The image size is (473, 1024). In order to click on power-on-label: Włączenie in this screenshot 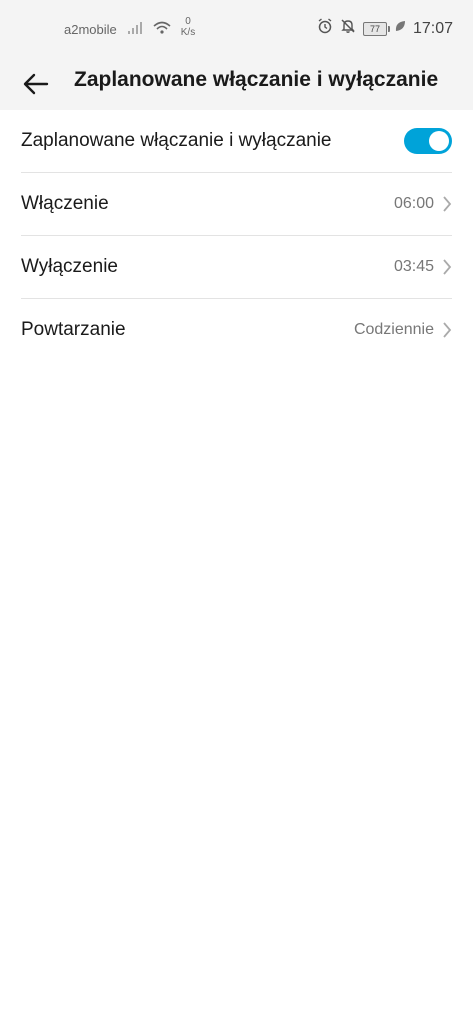, I will do `click(65, 203)`.